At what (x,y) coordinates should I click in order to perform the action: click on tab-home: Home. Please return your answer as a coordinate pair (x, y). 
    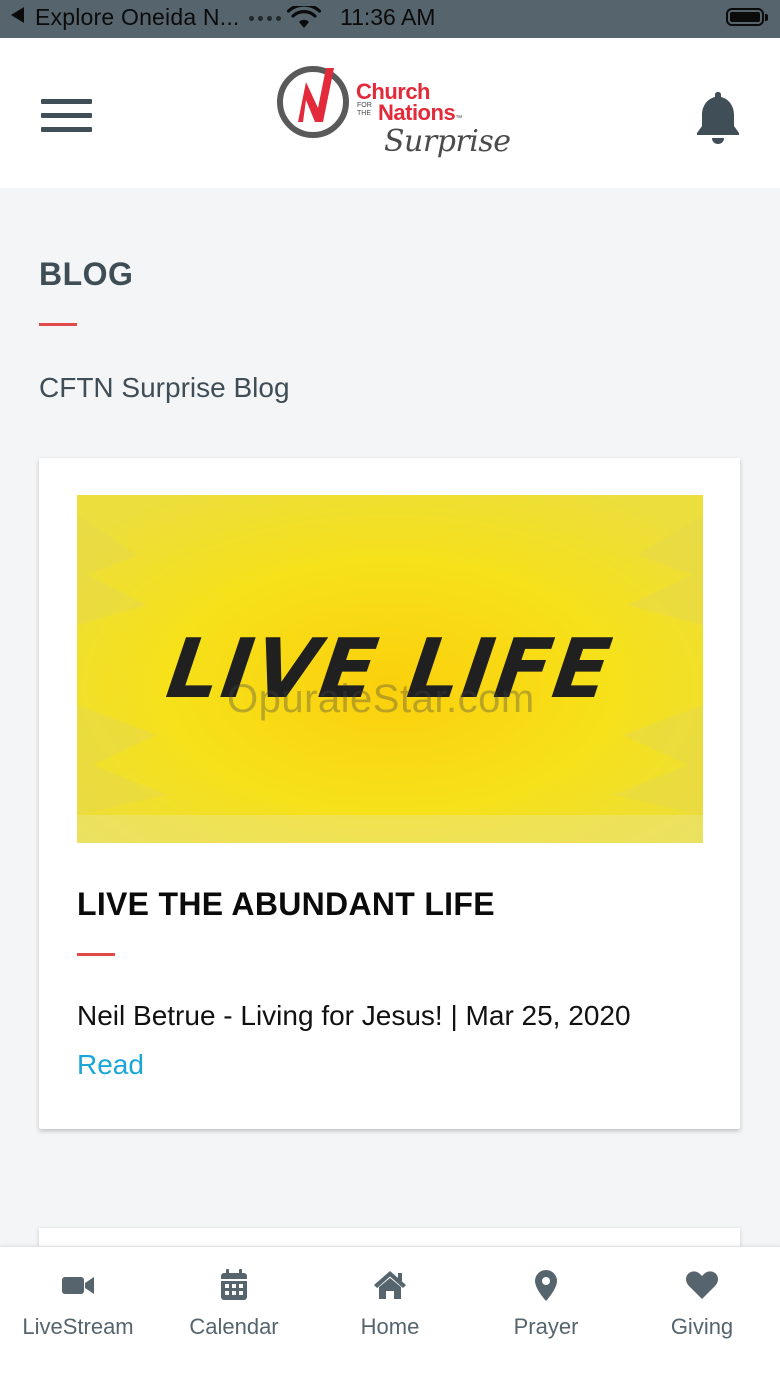
    Looking at the image, I should click on (390, 1307).